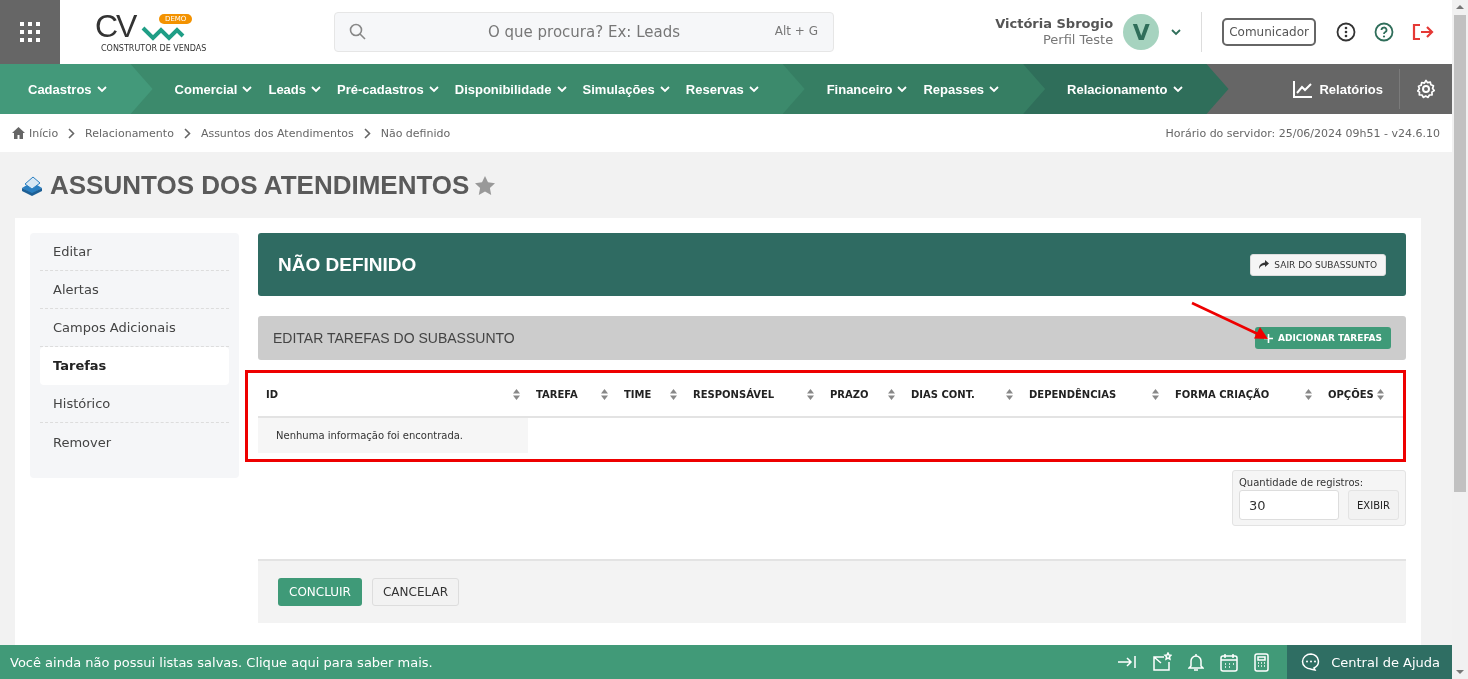  I want to click on column-header: TAREFA, so click(557, 394).